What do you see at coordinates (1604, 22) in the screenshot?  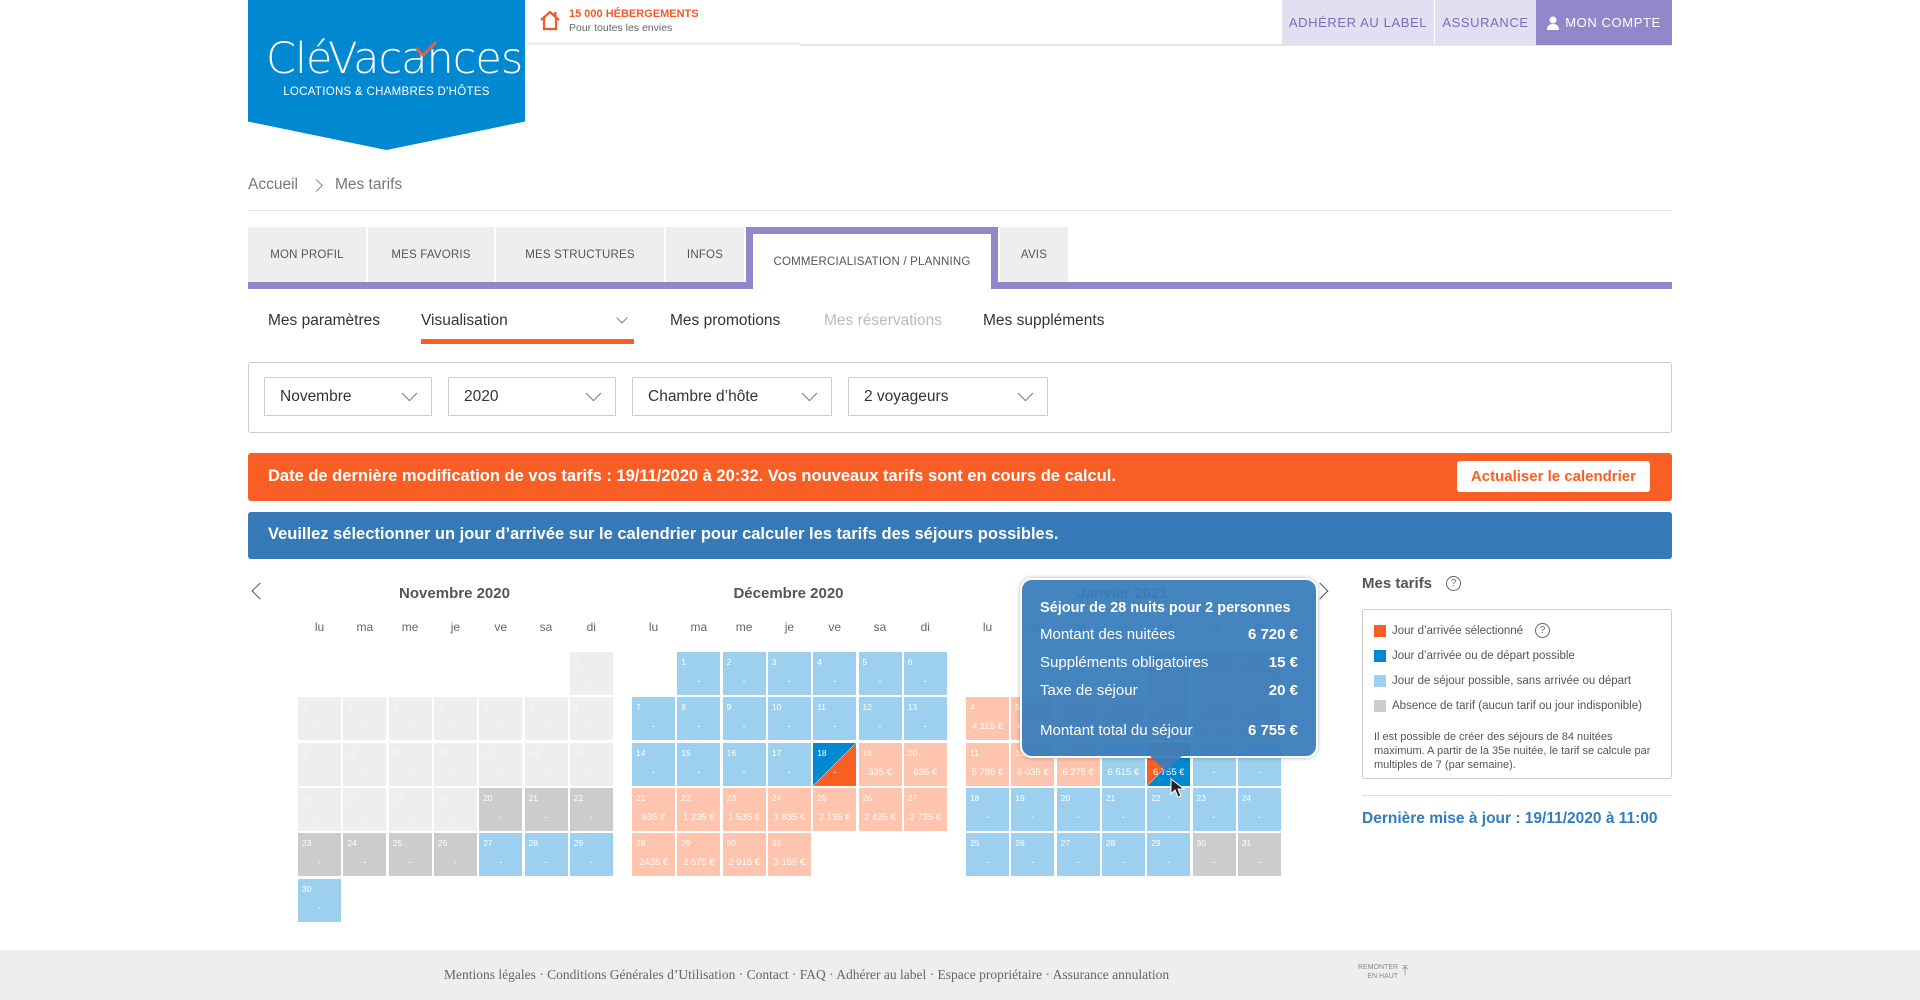 I see `nav-my-account: MON COMPTE` at bounding box center [1604, 22].